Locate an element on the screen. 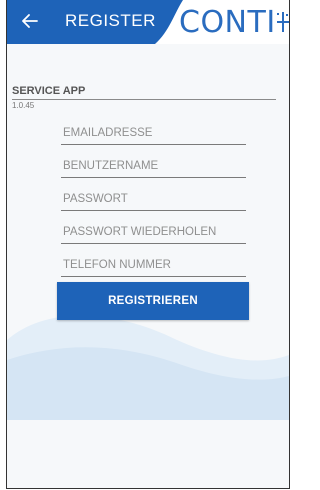 The width and height of the screenshot is (320, 490). email-field-container is located at coordinates (154, 133).